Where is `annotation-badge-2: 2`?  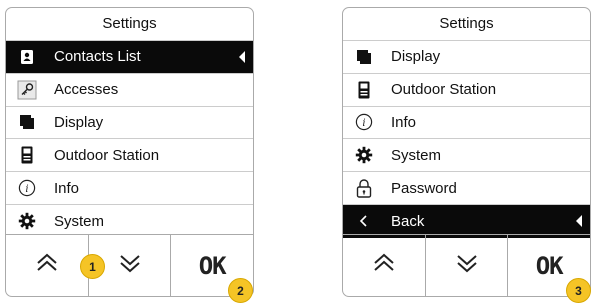
annotation-badge-2: 2 is located at coordinates (240, 290).